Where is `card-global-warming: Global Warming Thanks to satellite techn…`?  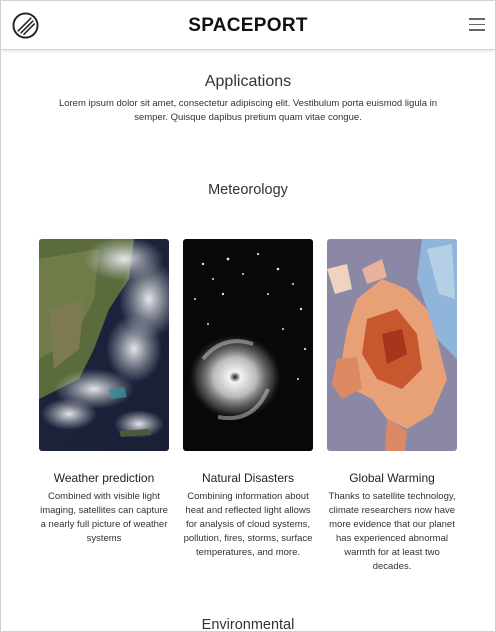
card-global-warming: Global Warming Thanks to satellite techn… is located at coordinates (392, 405).